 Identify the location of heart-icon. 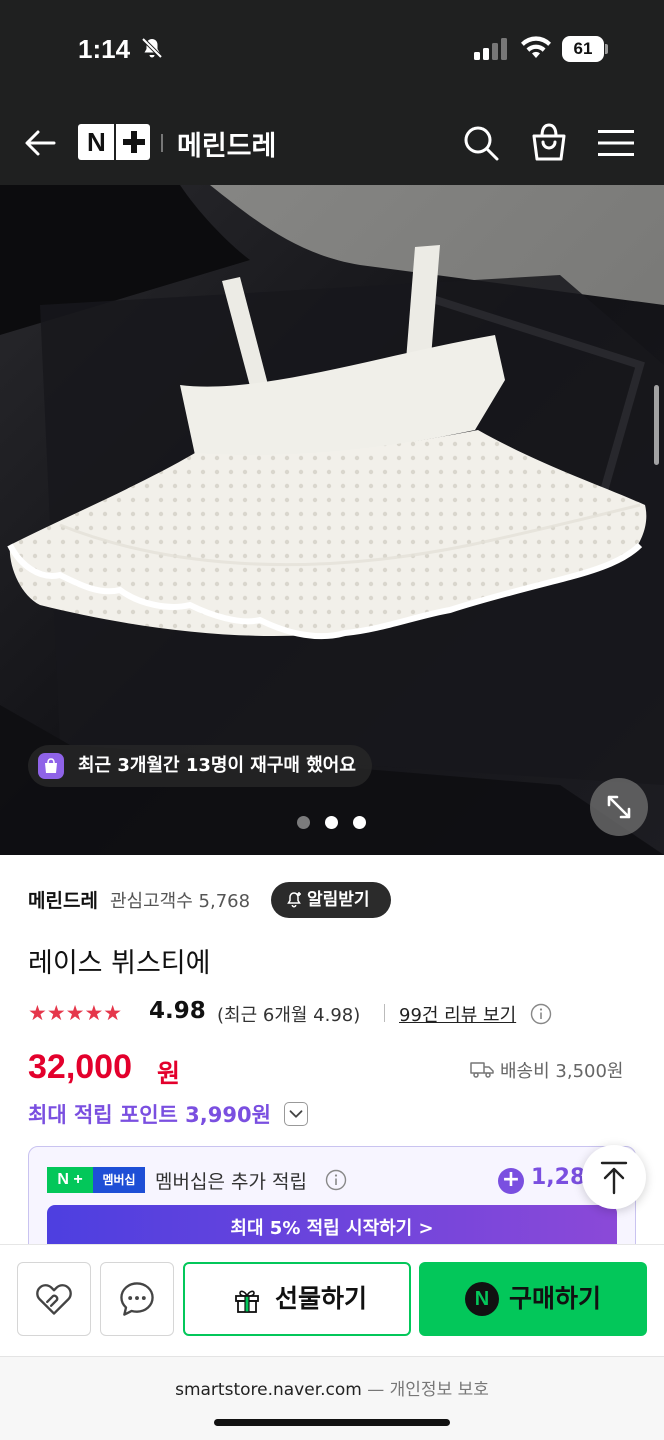
(54, 1299).